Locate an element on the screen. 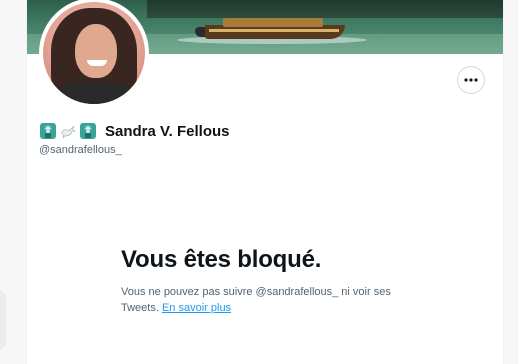  avatar-face is located at coordinates (96, 51).